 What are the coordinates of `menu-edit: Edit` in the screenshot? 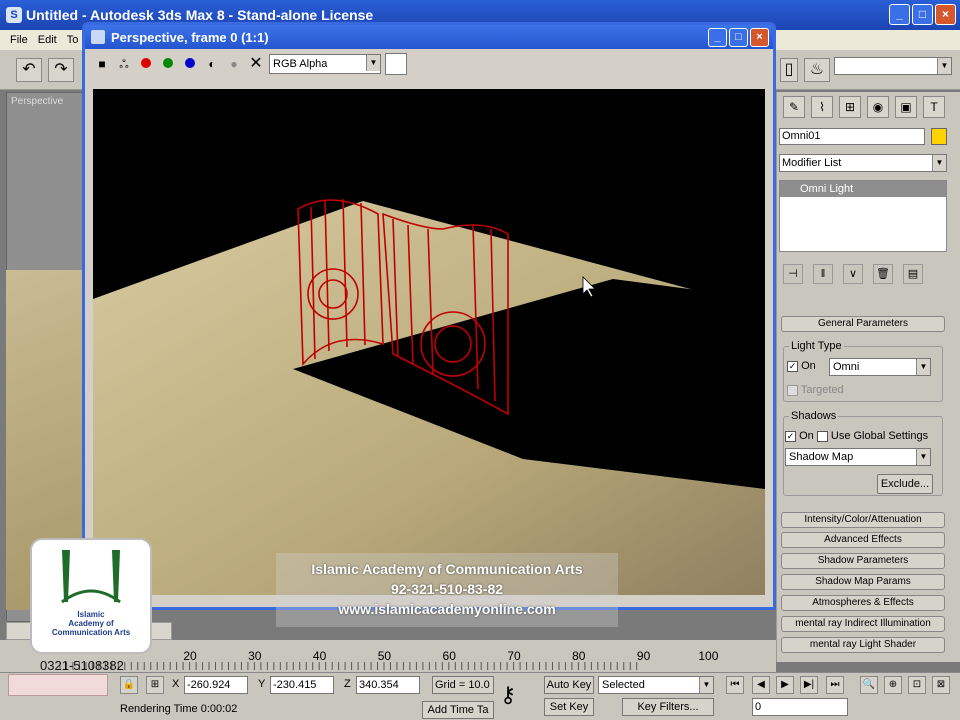 It's located at (47, 40).